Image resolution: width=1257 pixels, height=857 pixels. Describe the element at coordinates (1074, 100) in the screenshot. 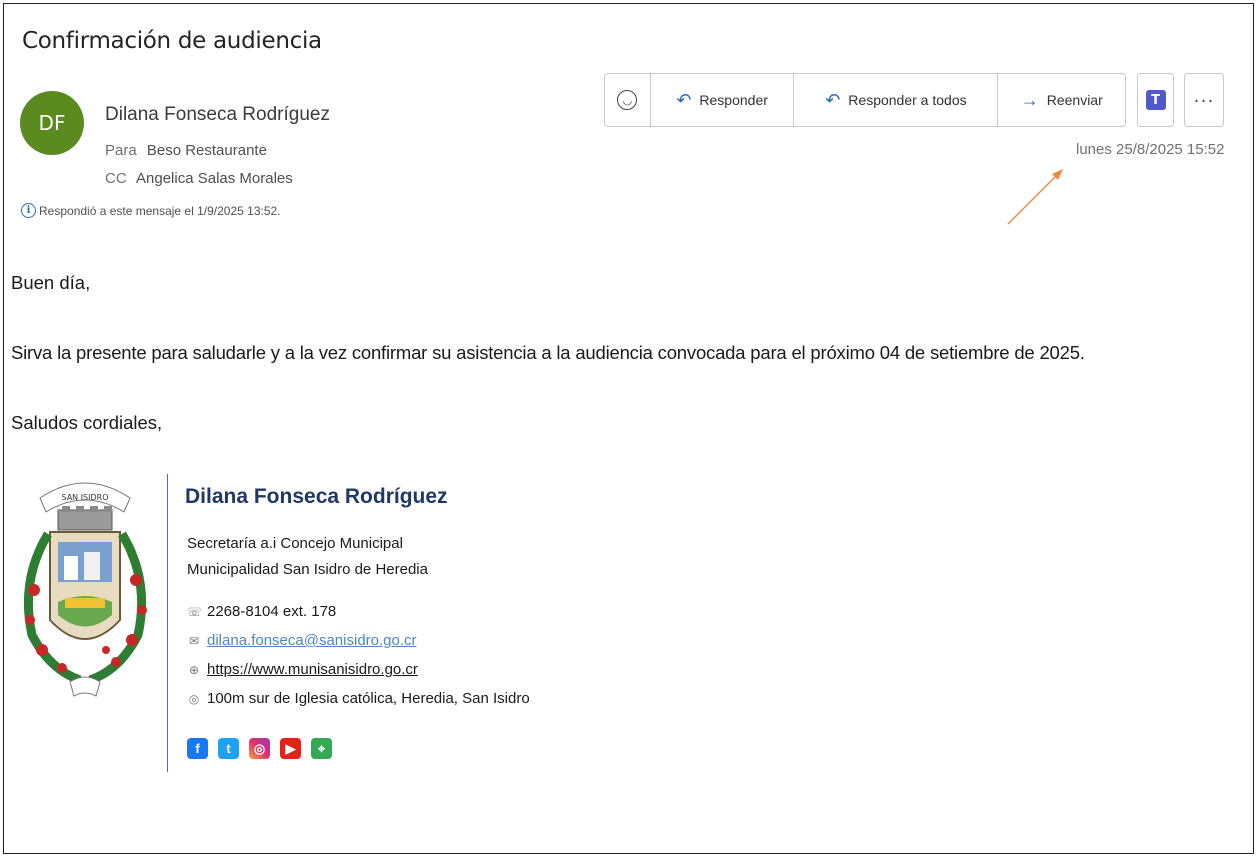

I see `forward-label: Reenviar` at that location.